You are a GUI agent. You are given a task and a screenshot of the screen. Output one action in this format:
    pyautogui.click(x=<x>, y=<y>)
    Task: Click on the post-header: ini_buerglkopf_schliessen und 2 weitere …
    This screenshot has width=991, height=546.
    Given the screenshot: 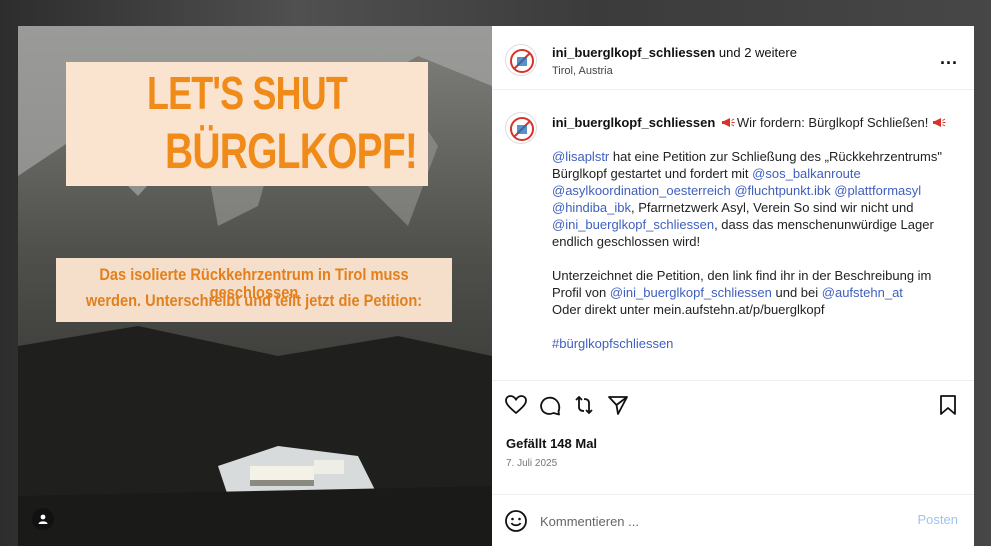 What is the action you would take?
    pyautogui.click(x=733, y=58)
    